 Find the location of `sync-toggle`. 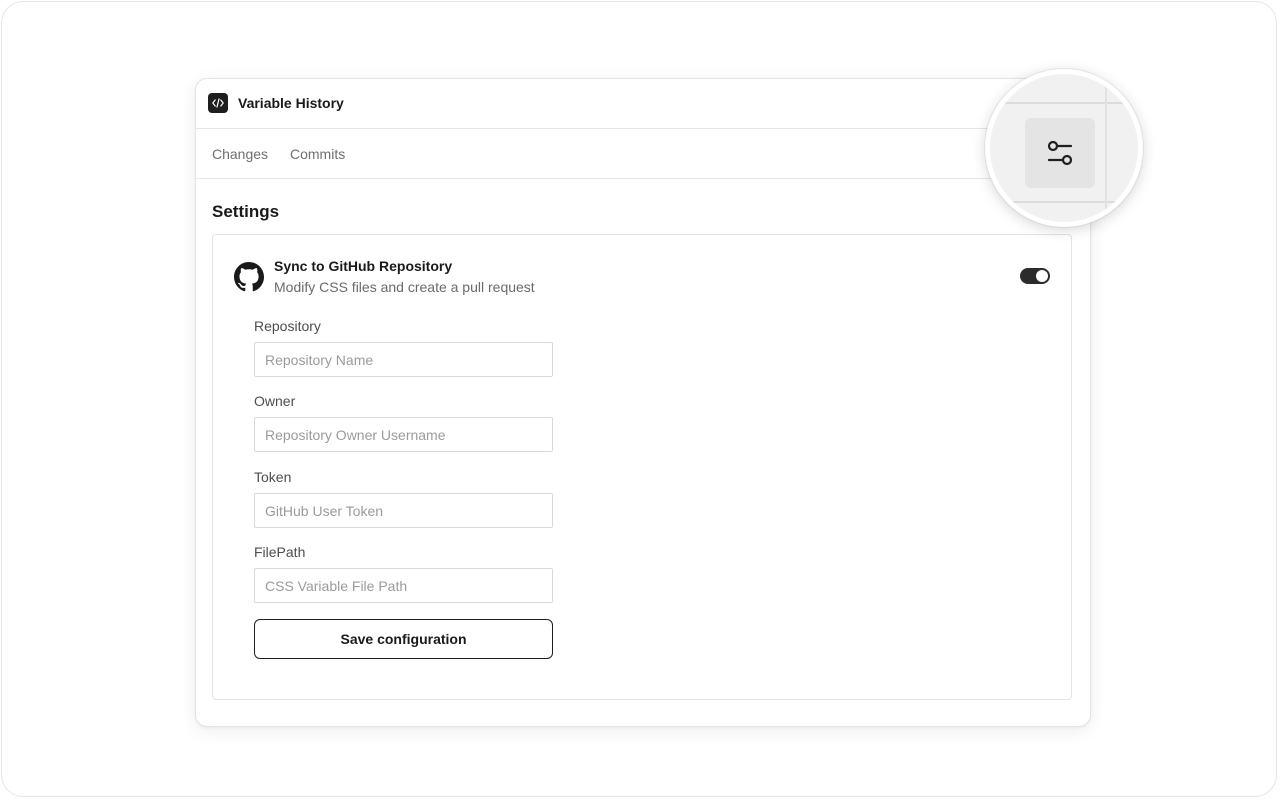

sync-toggle is located at coordinates (1035, 276).